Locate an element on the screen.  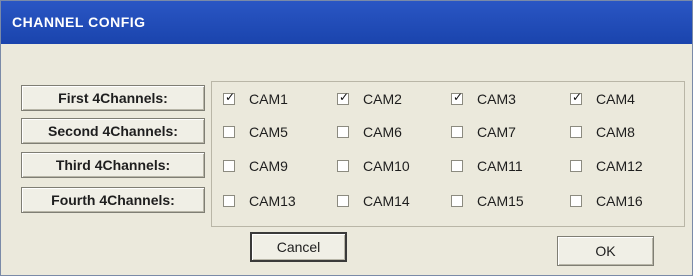
channel-label: CAM7 is located at coordinates (496, 132).